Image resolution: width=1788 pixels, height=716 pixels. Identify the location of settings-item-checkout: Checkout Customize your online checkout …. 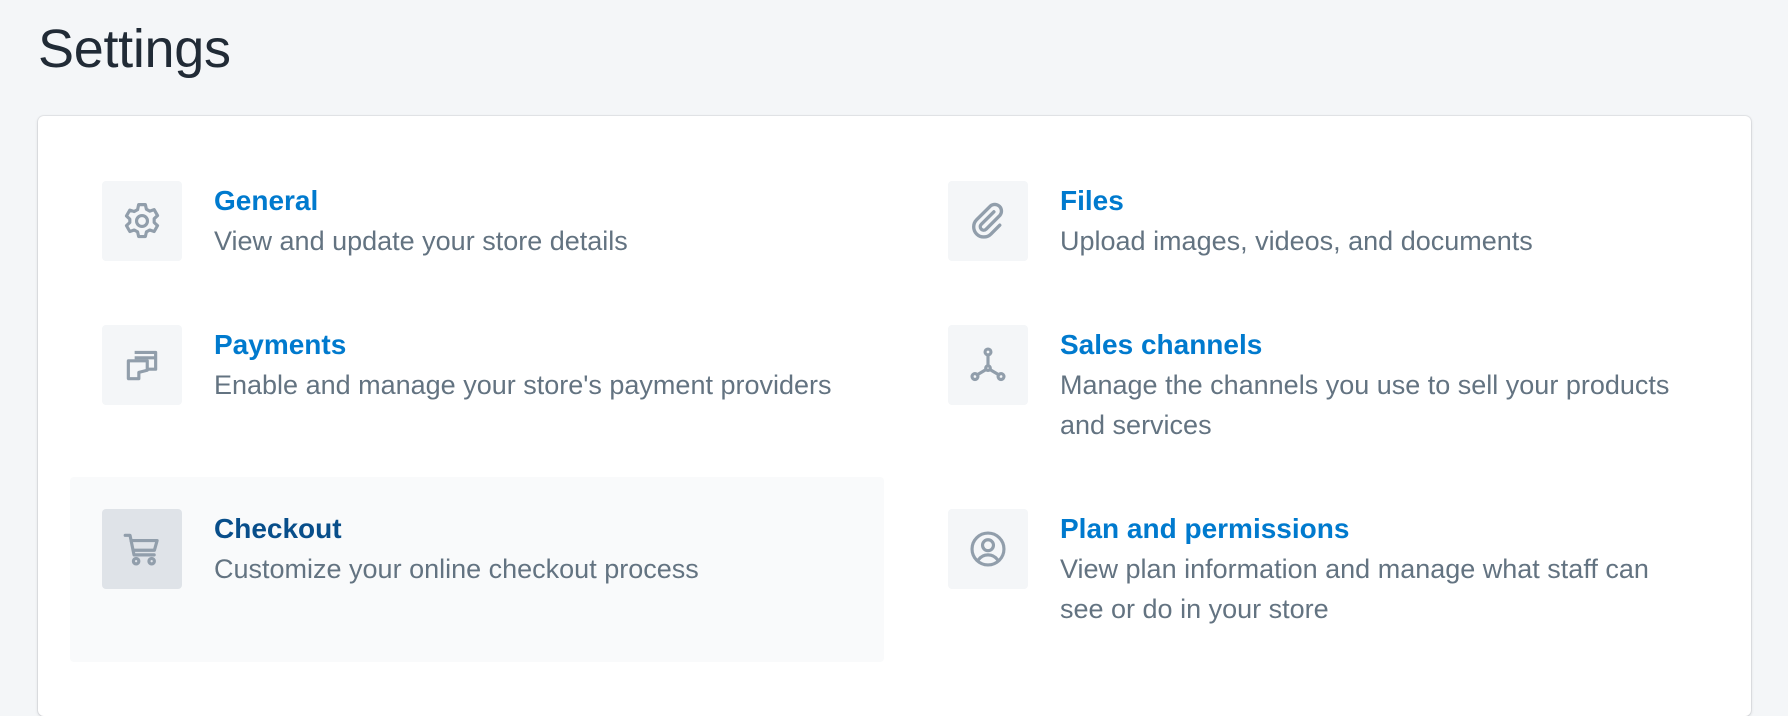
(477, 569).